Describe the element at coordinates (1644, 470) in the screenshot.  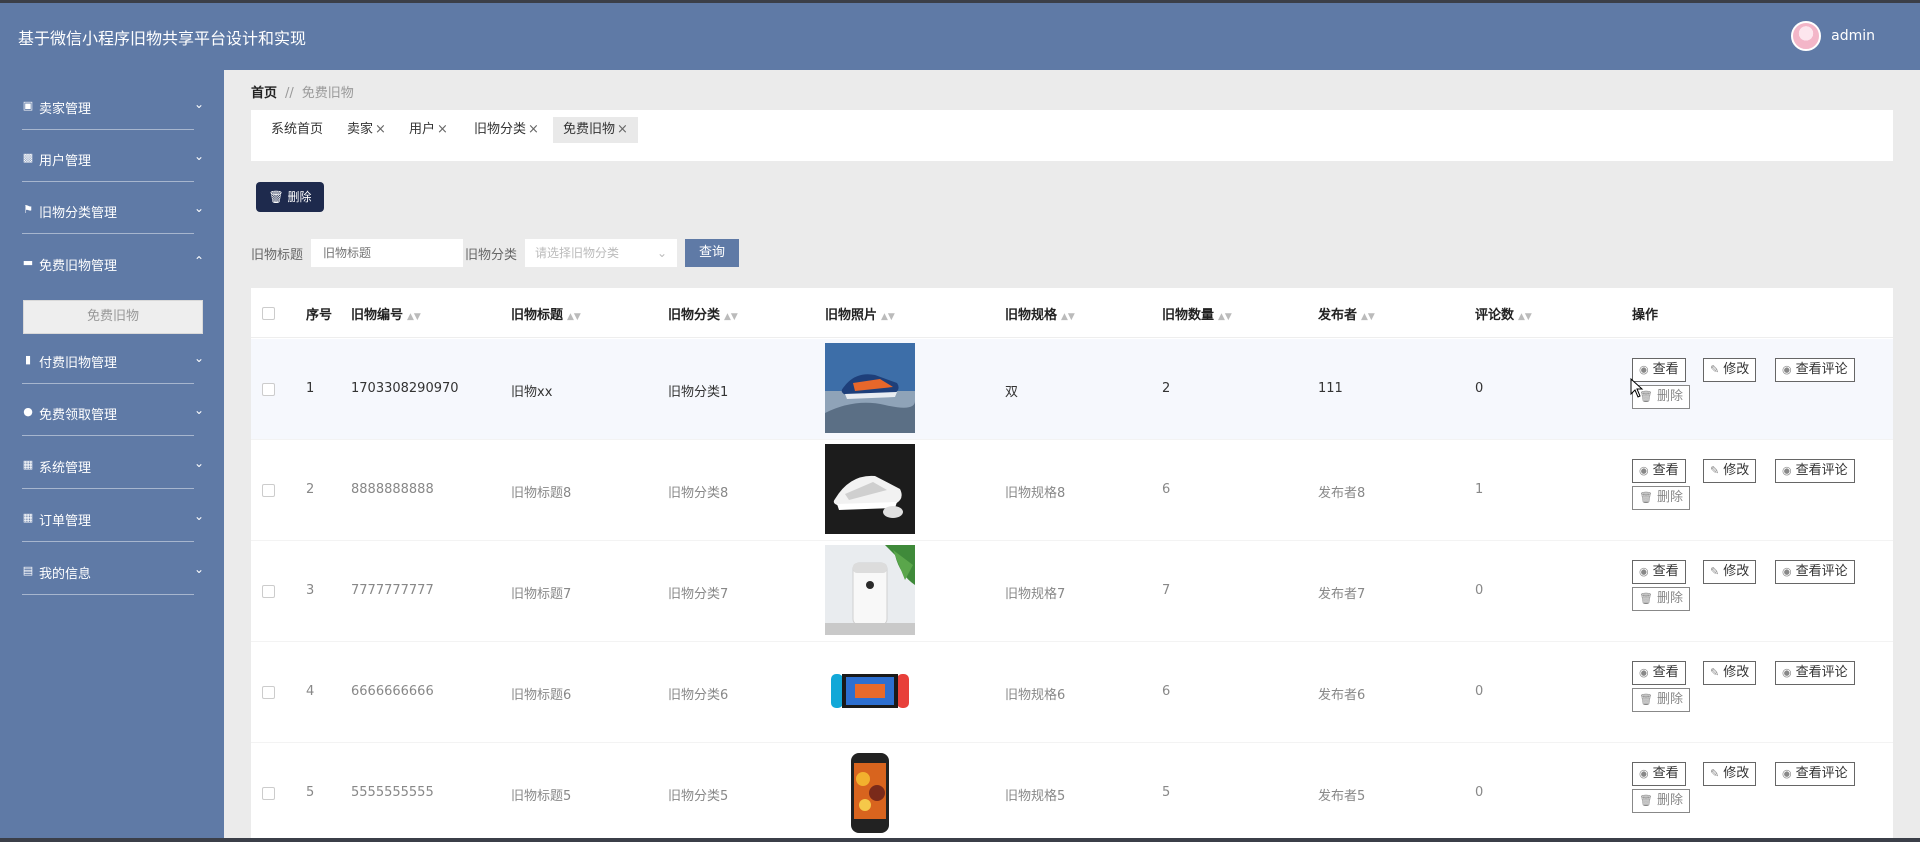
I see `eye-icon: ◉` at that location.